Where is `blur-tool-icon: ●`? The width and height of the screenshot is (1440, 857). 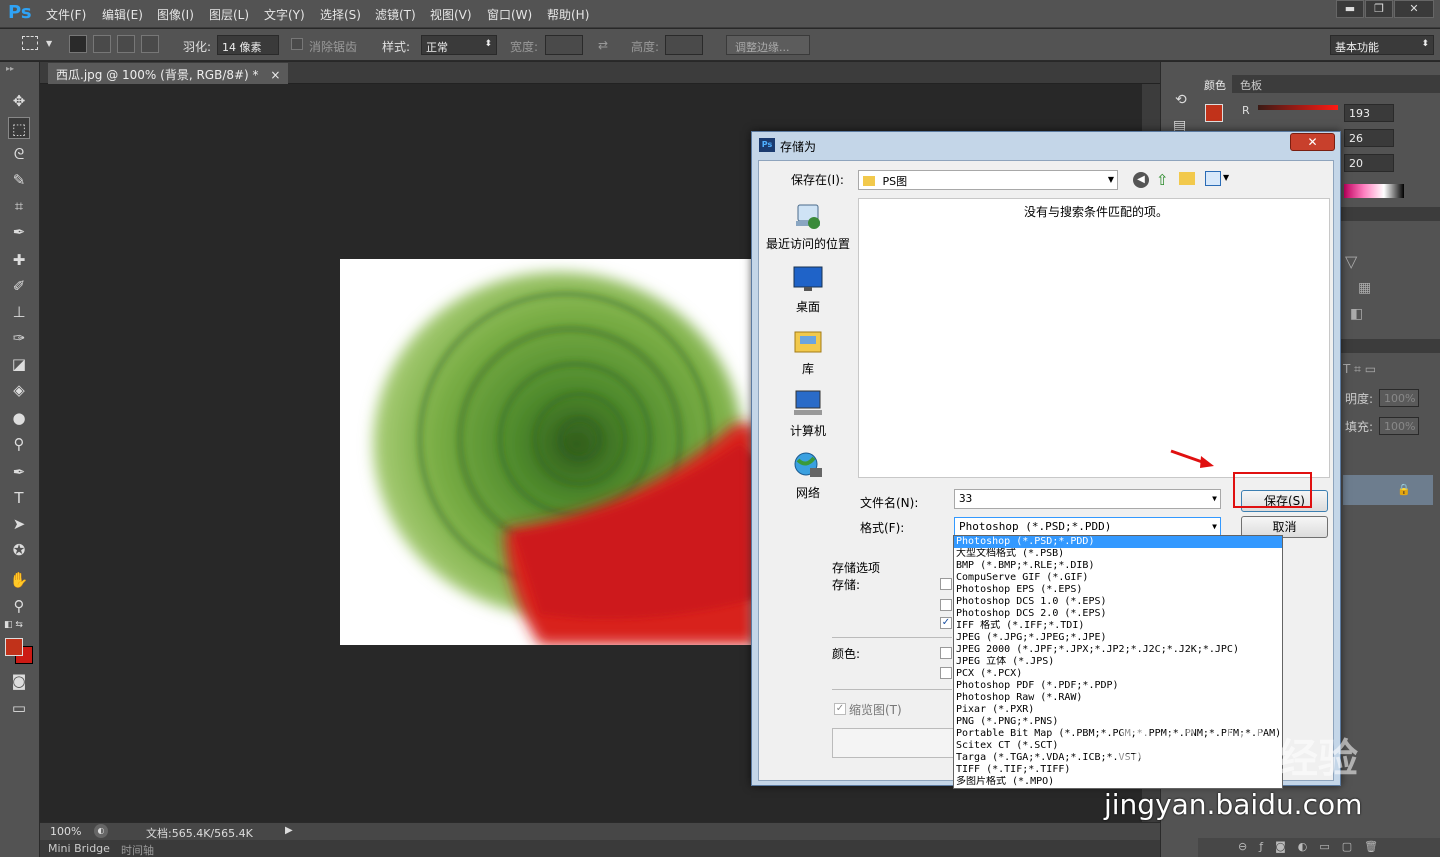 blur-tool-icon: ● is located at coordinates (19, 418).